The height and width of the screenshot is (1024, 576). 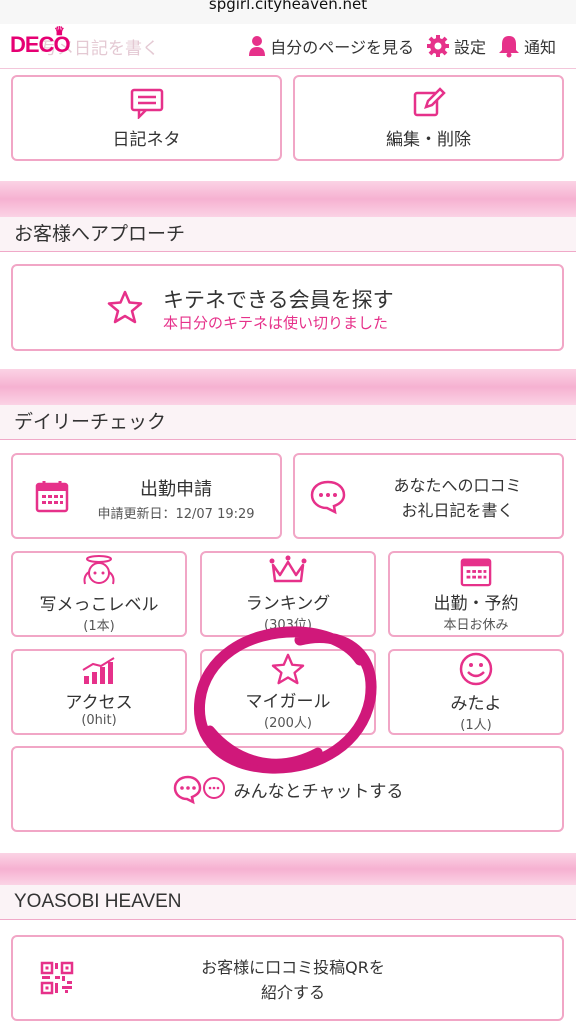 What do you see at coordinates (539, 47) in the screenshot?
I see `notifications-label: 通知` at bounding box center [539, 47].